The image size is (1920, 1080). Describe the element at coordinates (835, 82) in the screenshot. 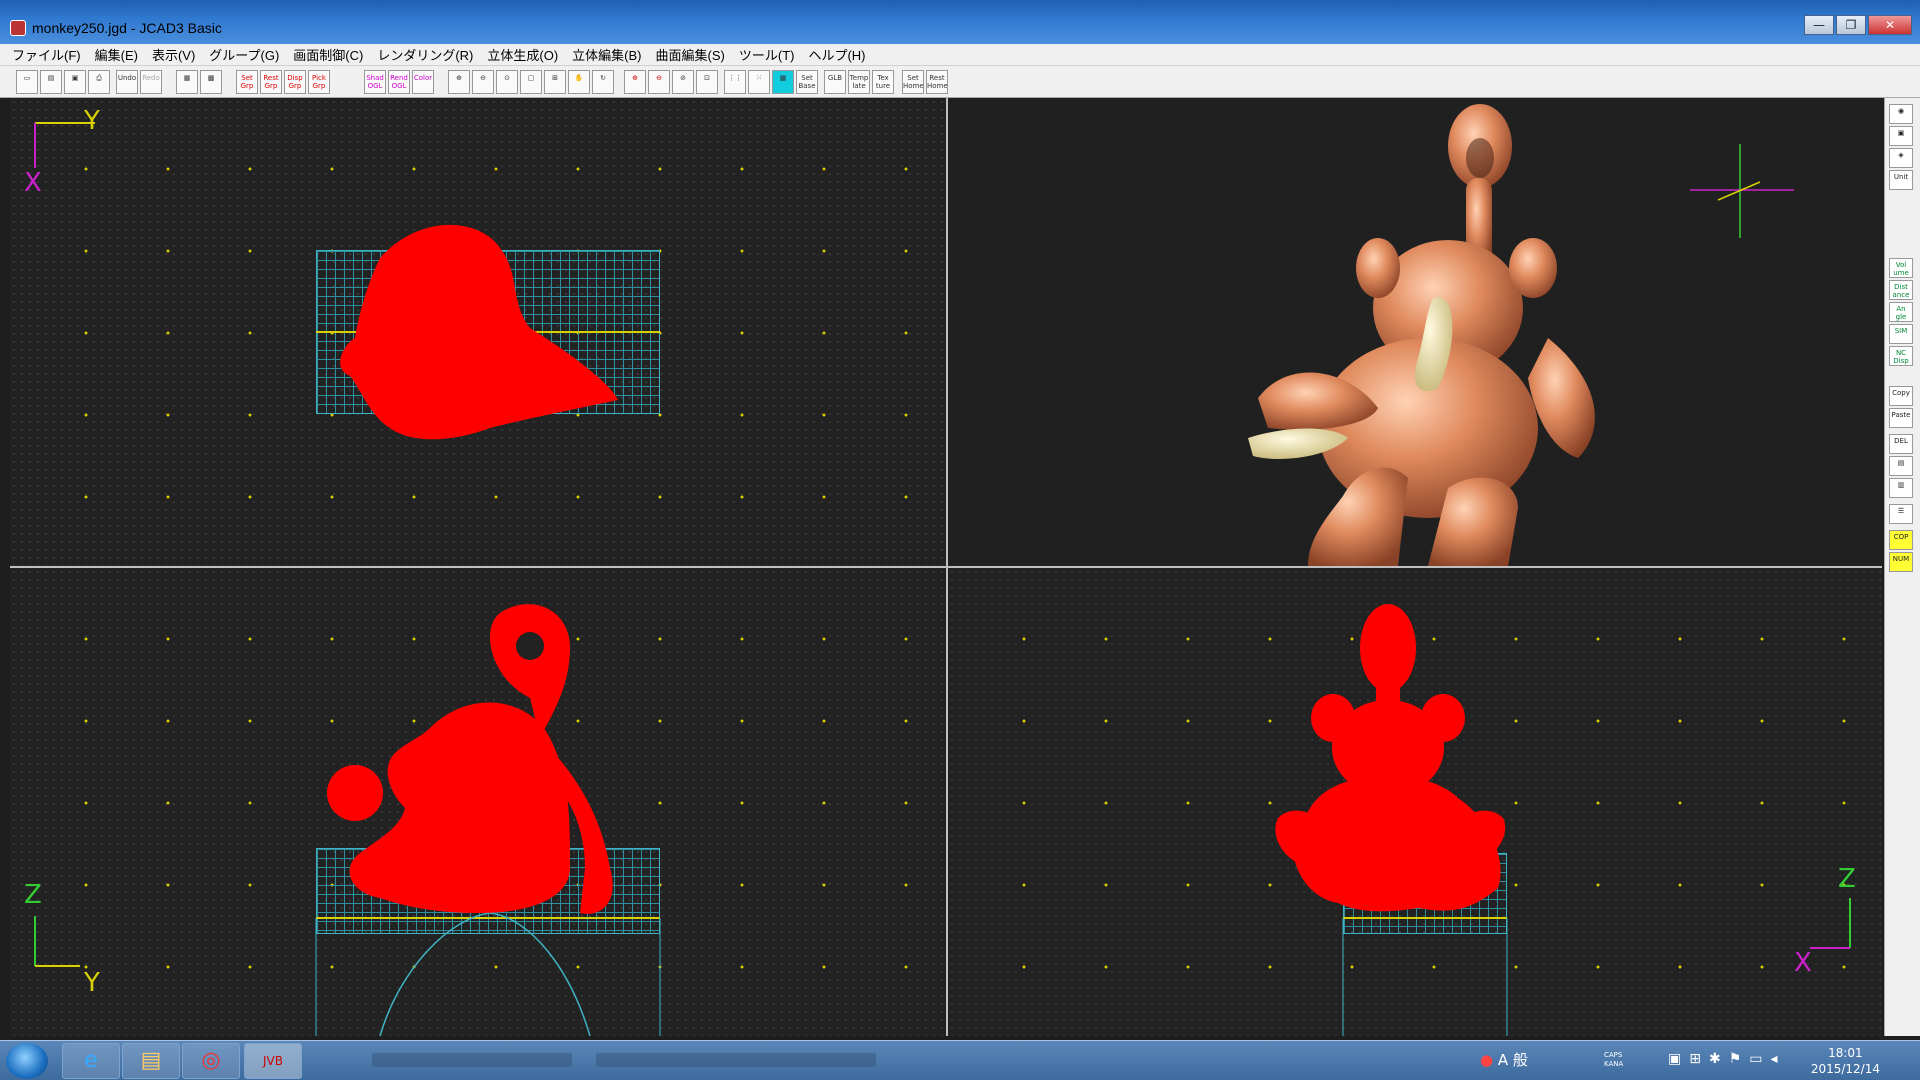

I see `glb-button: GLB` at that location.